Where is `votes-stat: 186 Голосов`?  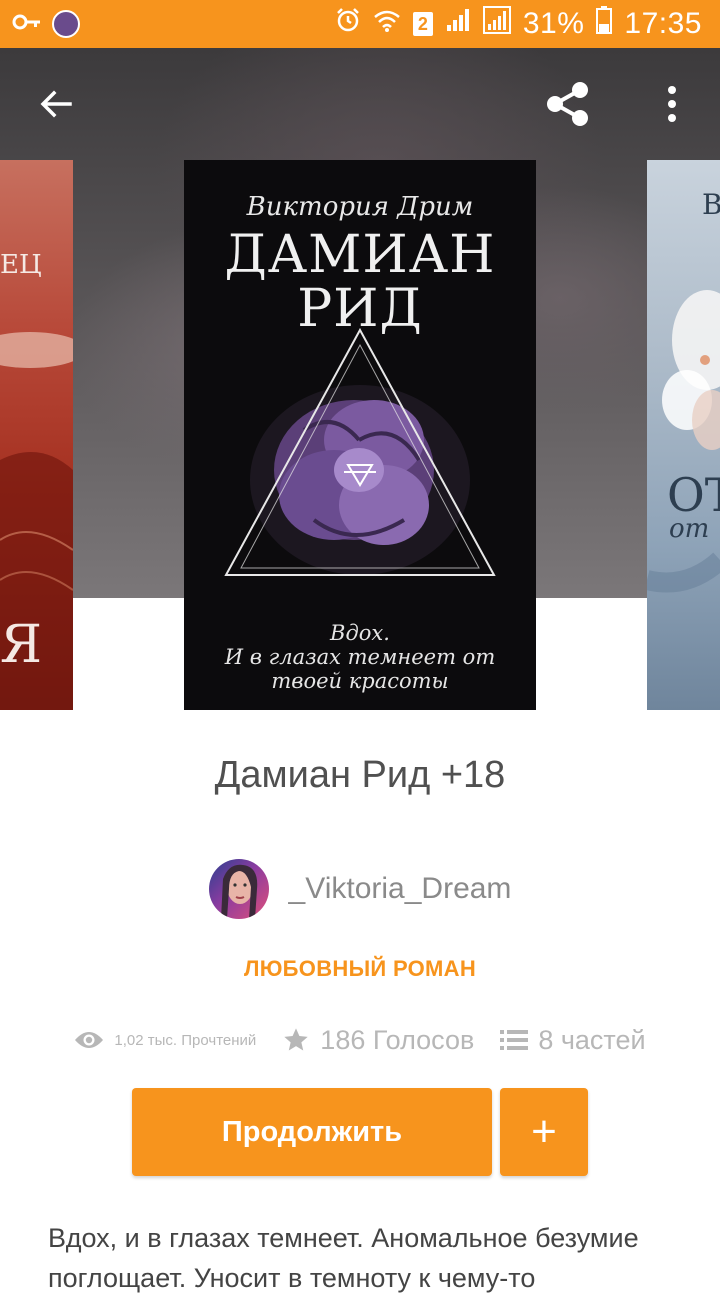
votes-stat: 186 Голосов is located at coordinates (378, 1040).